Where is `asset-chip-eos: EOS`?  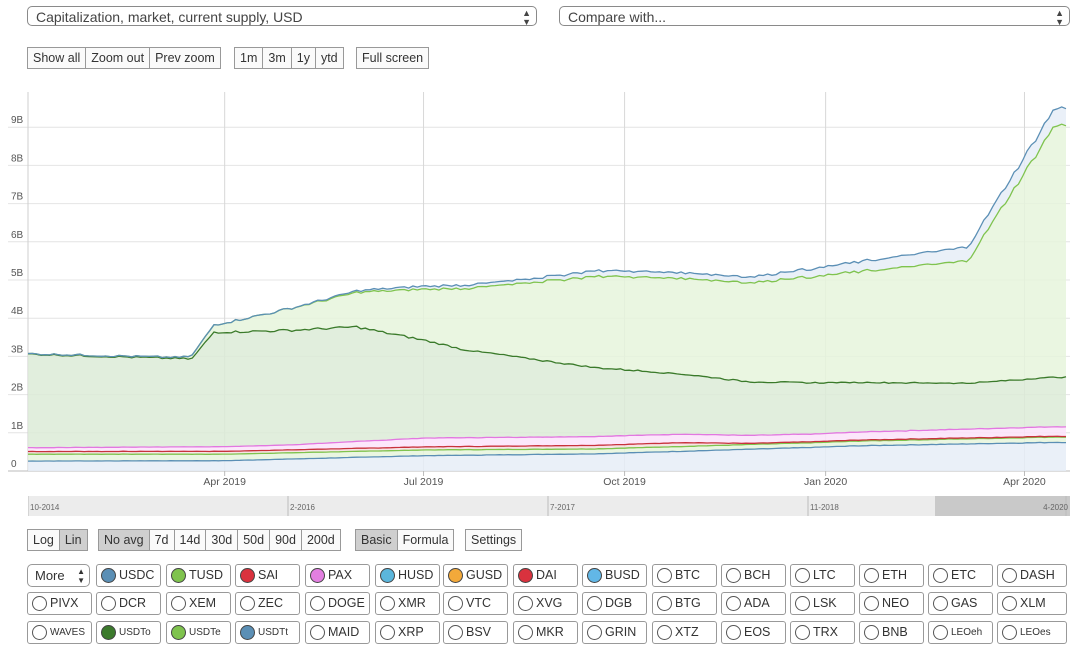 asset-chip-eos: EOS is located at coordinates (753, 632).